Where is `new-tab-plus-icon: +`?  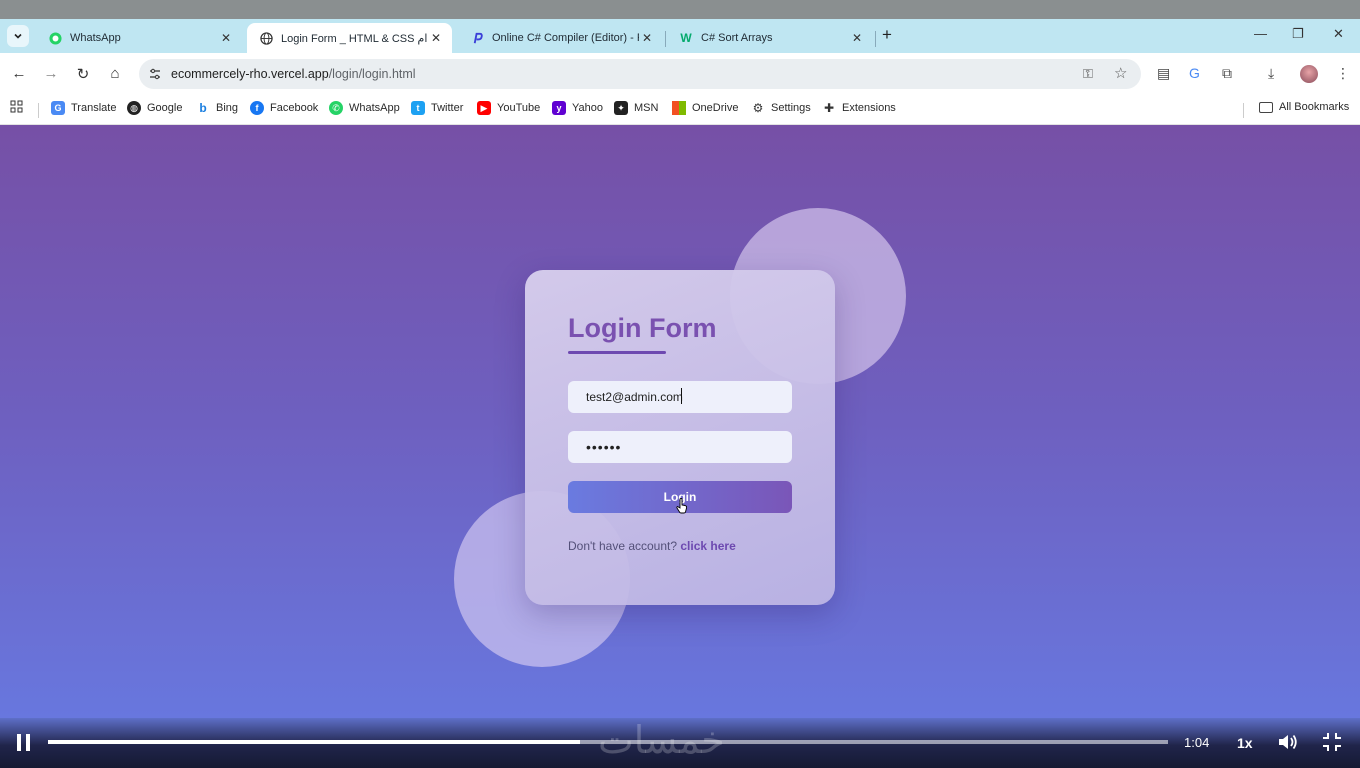 new-tab-plus-icon: + is located at coordinates (887, 35).